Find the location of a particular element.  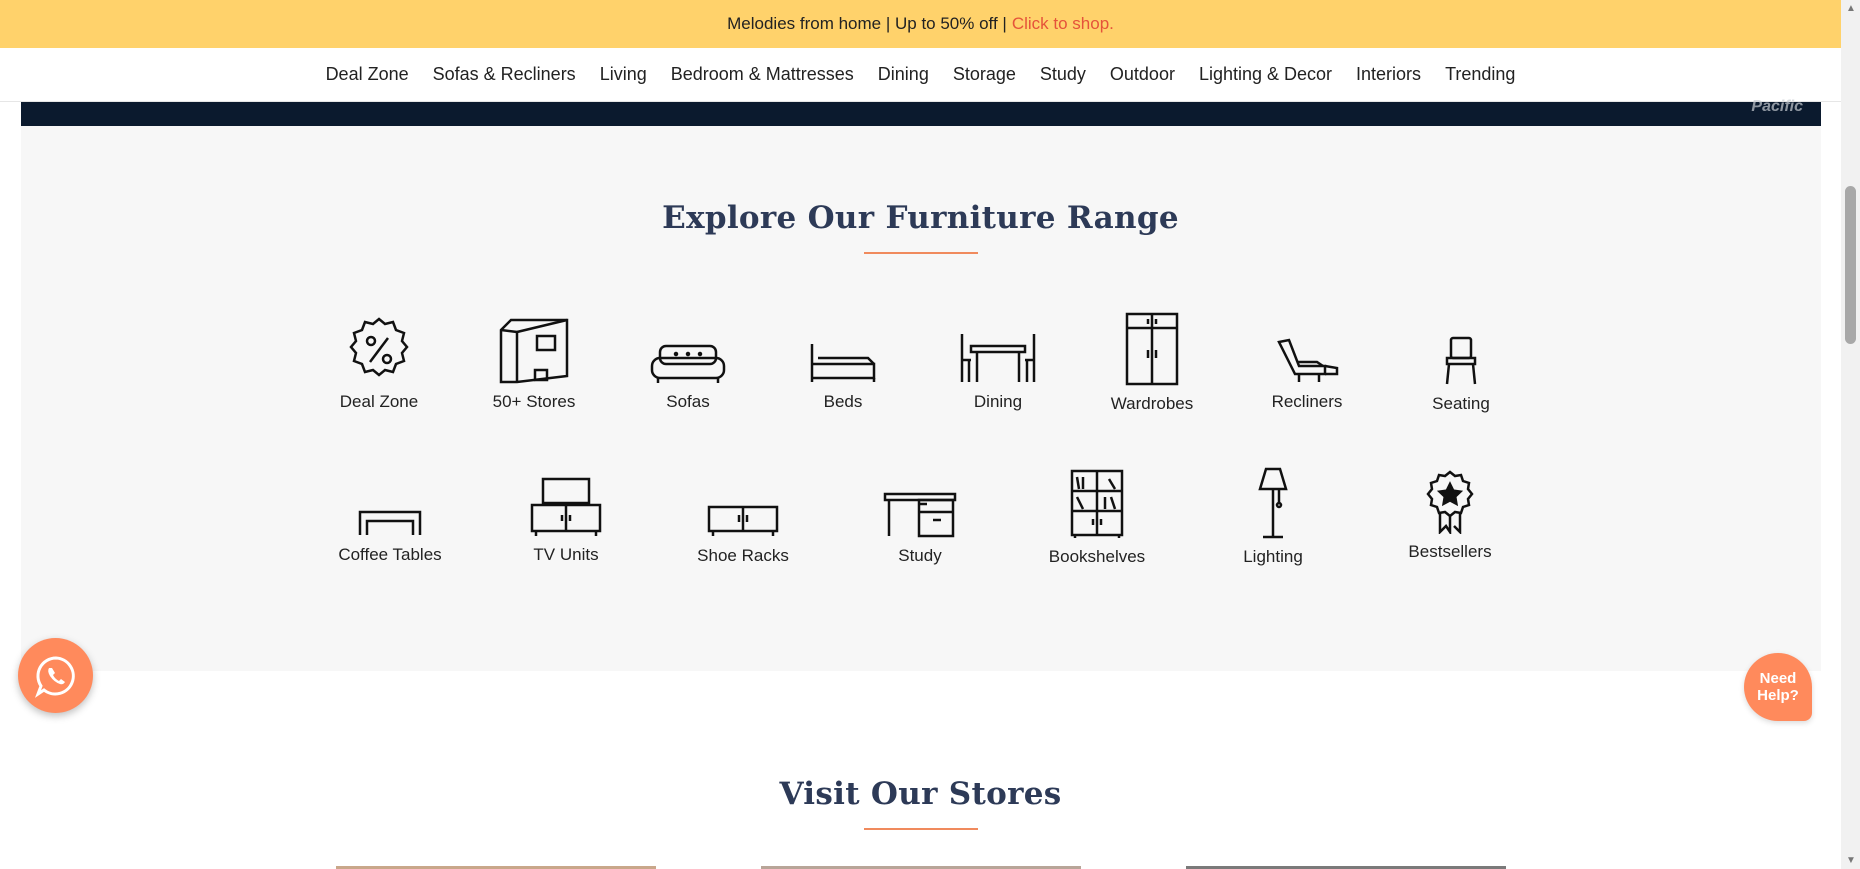

nav-storage: Storage is located at coordinates (984, 74).